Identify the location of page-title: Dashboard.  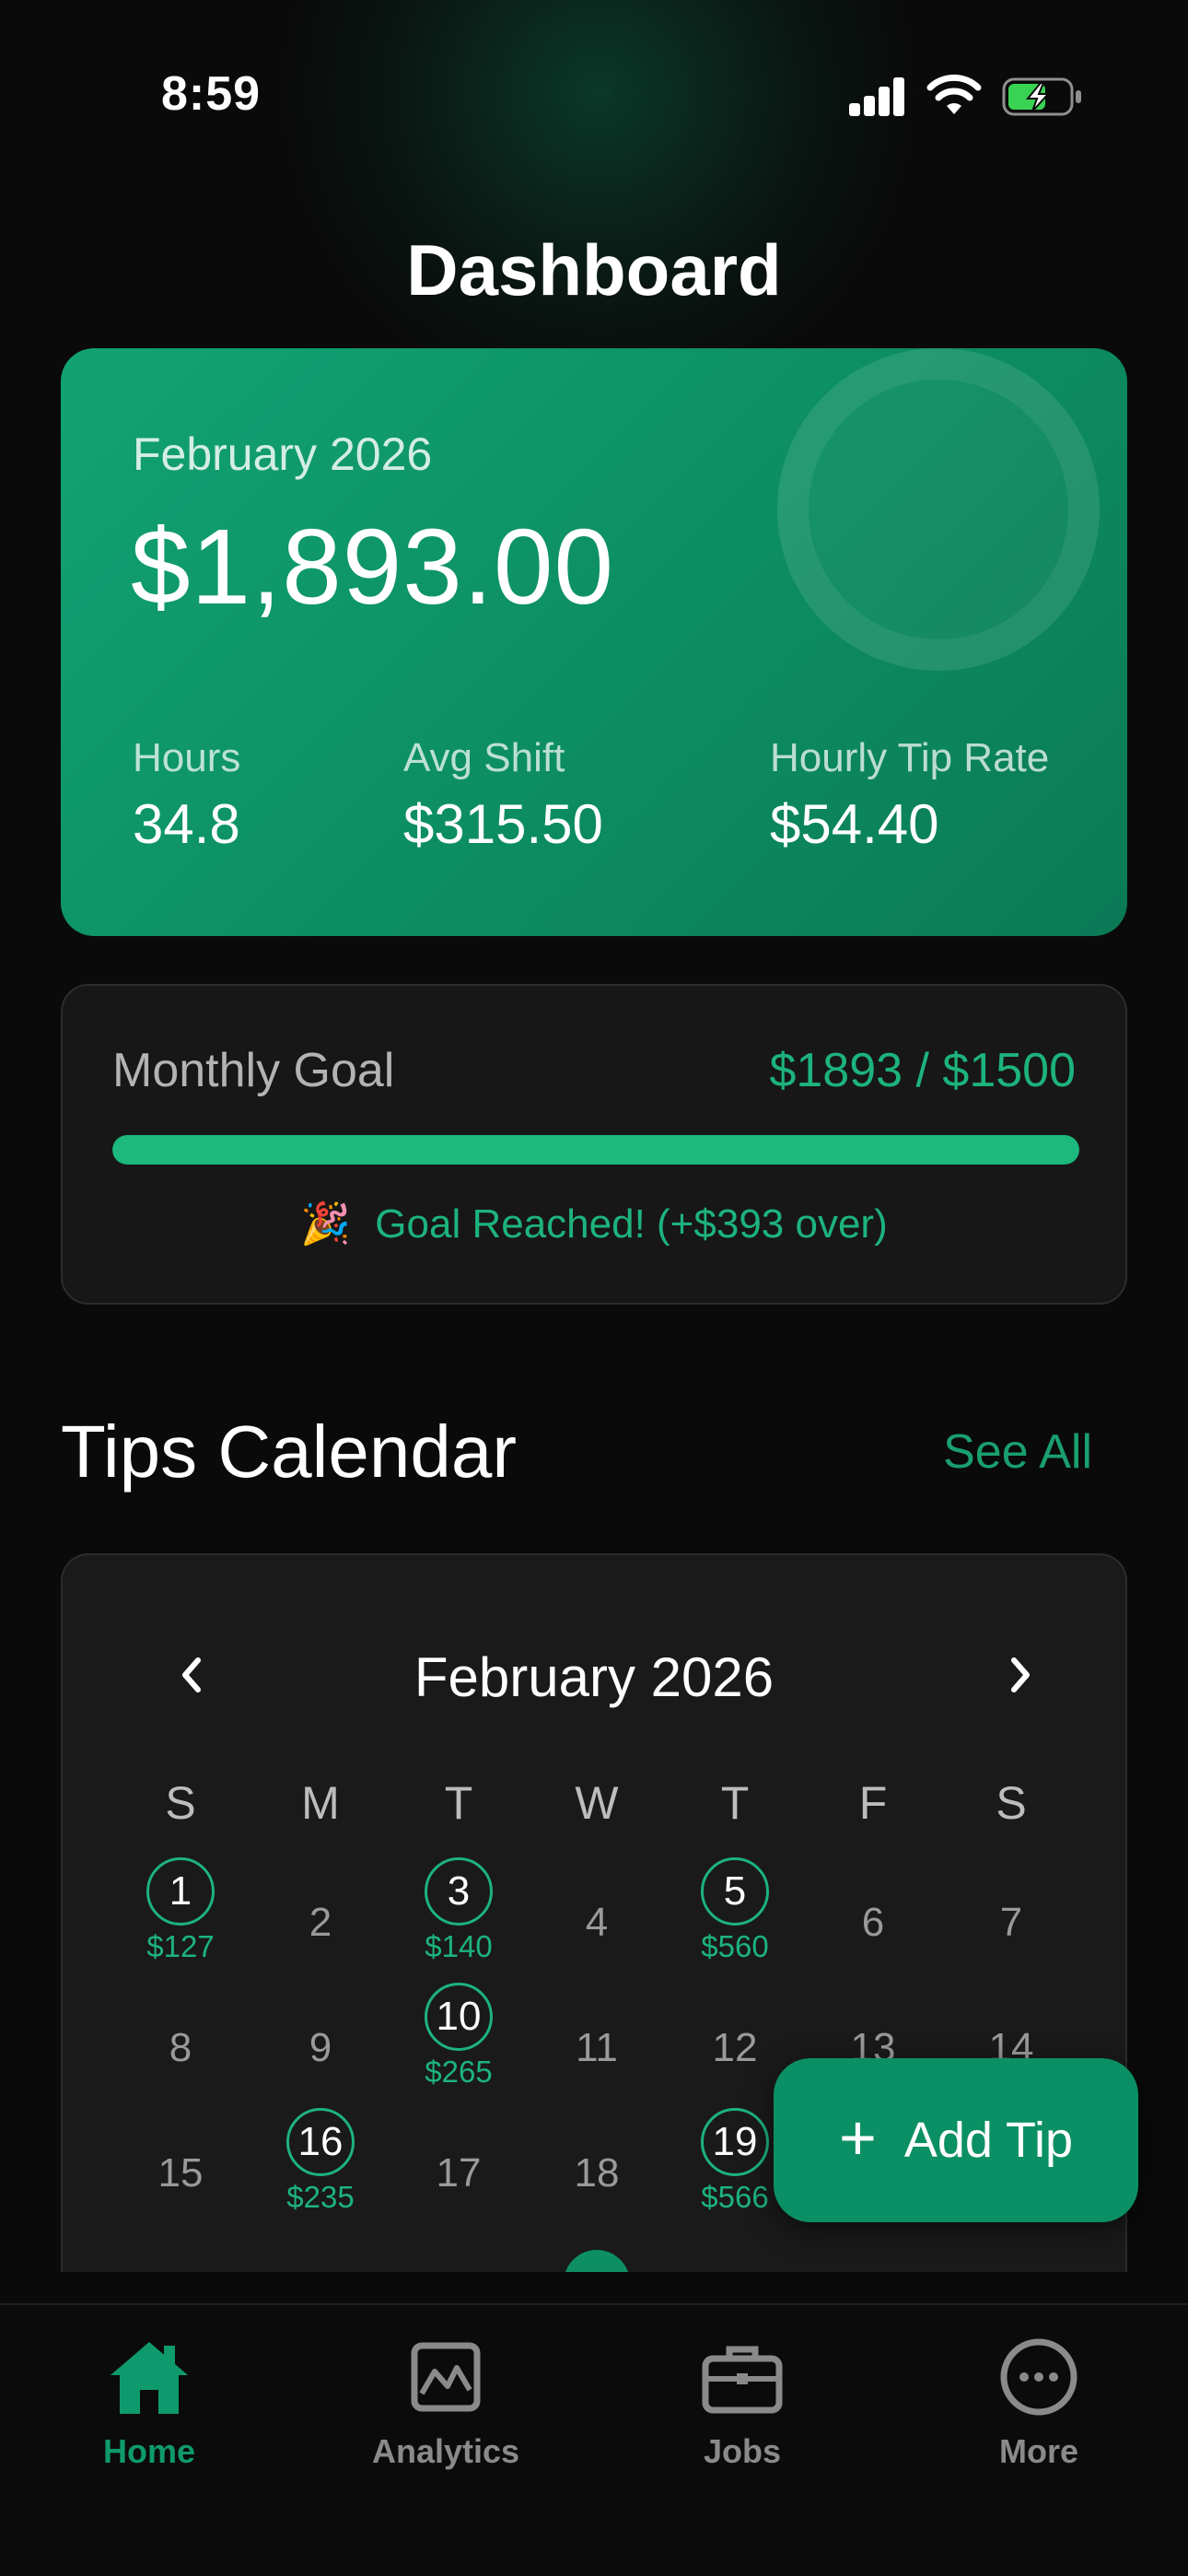
(594, 269).